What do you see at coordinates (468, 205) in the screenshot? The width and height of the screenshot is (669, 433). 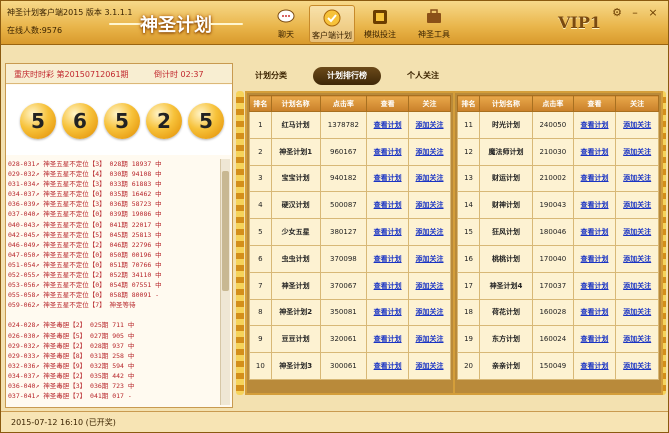 I see `rank-cell: 14` at bounding box center [468, 205].